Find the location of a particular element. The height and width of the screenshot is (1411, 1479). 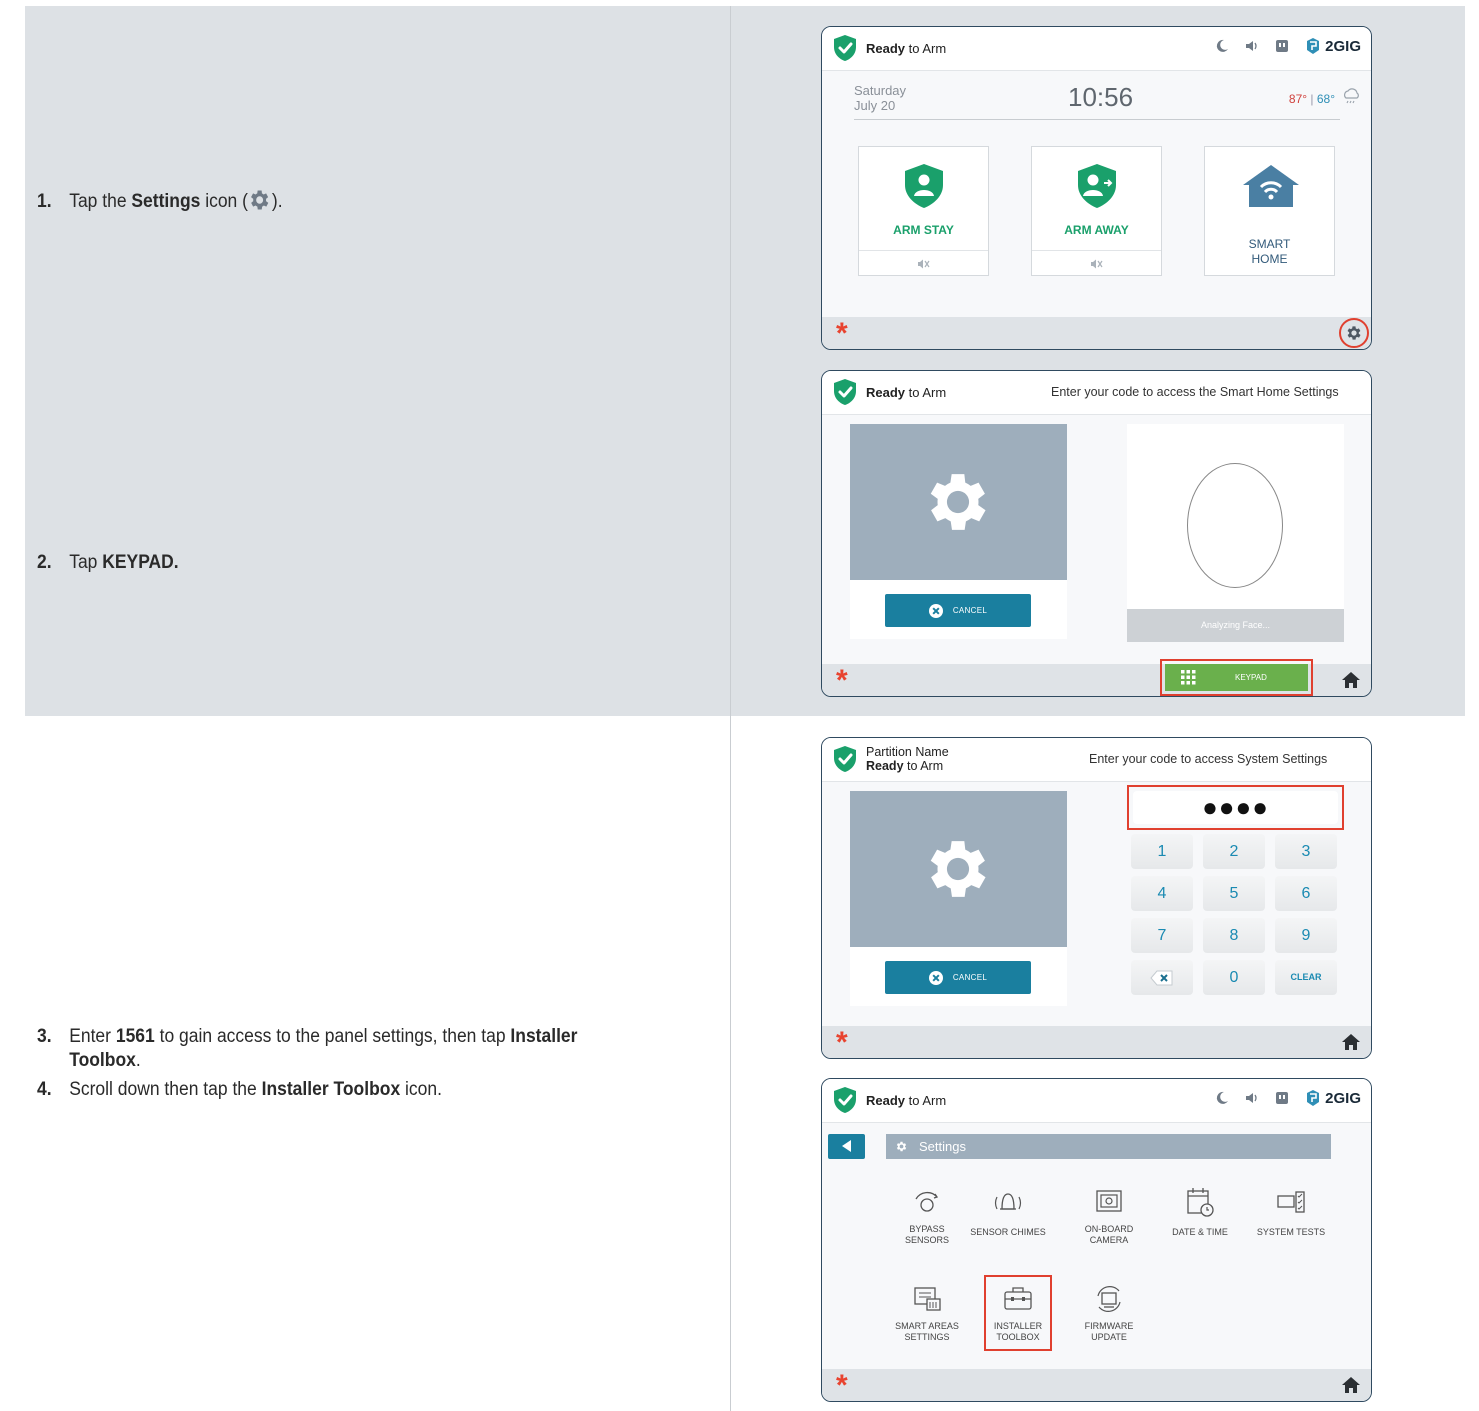

key-0: 0 is located at coordinates (1234, 977).